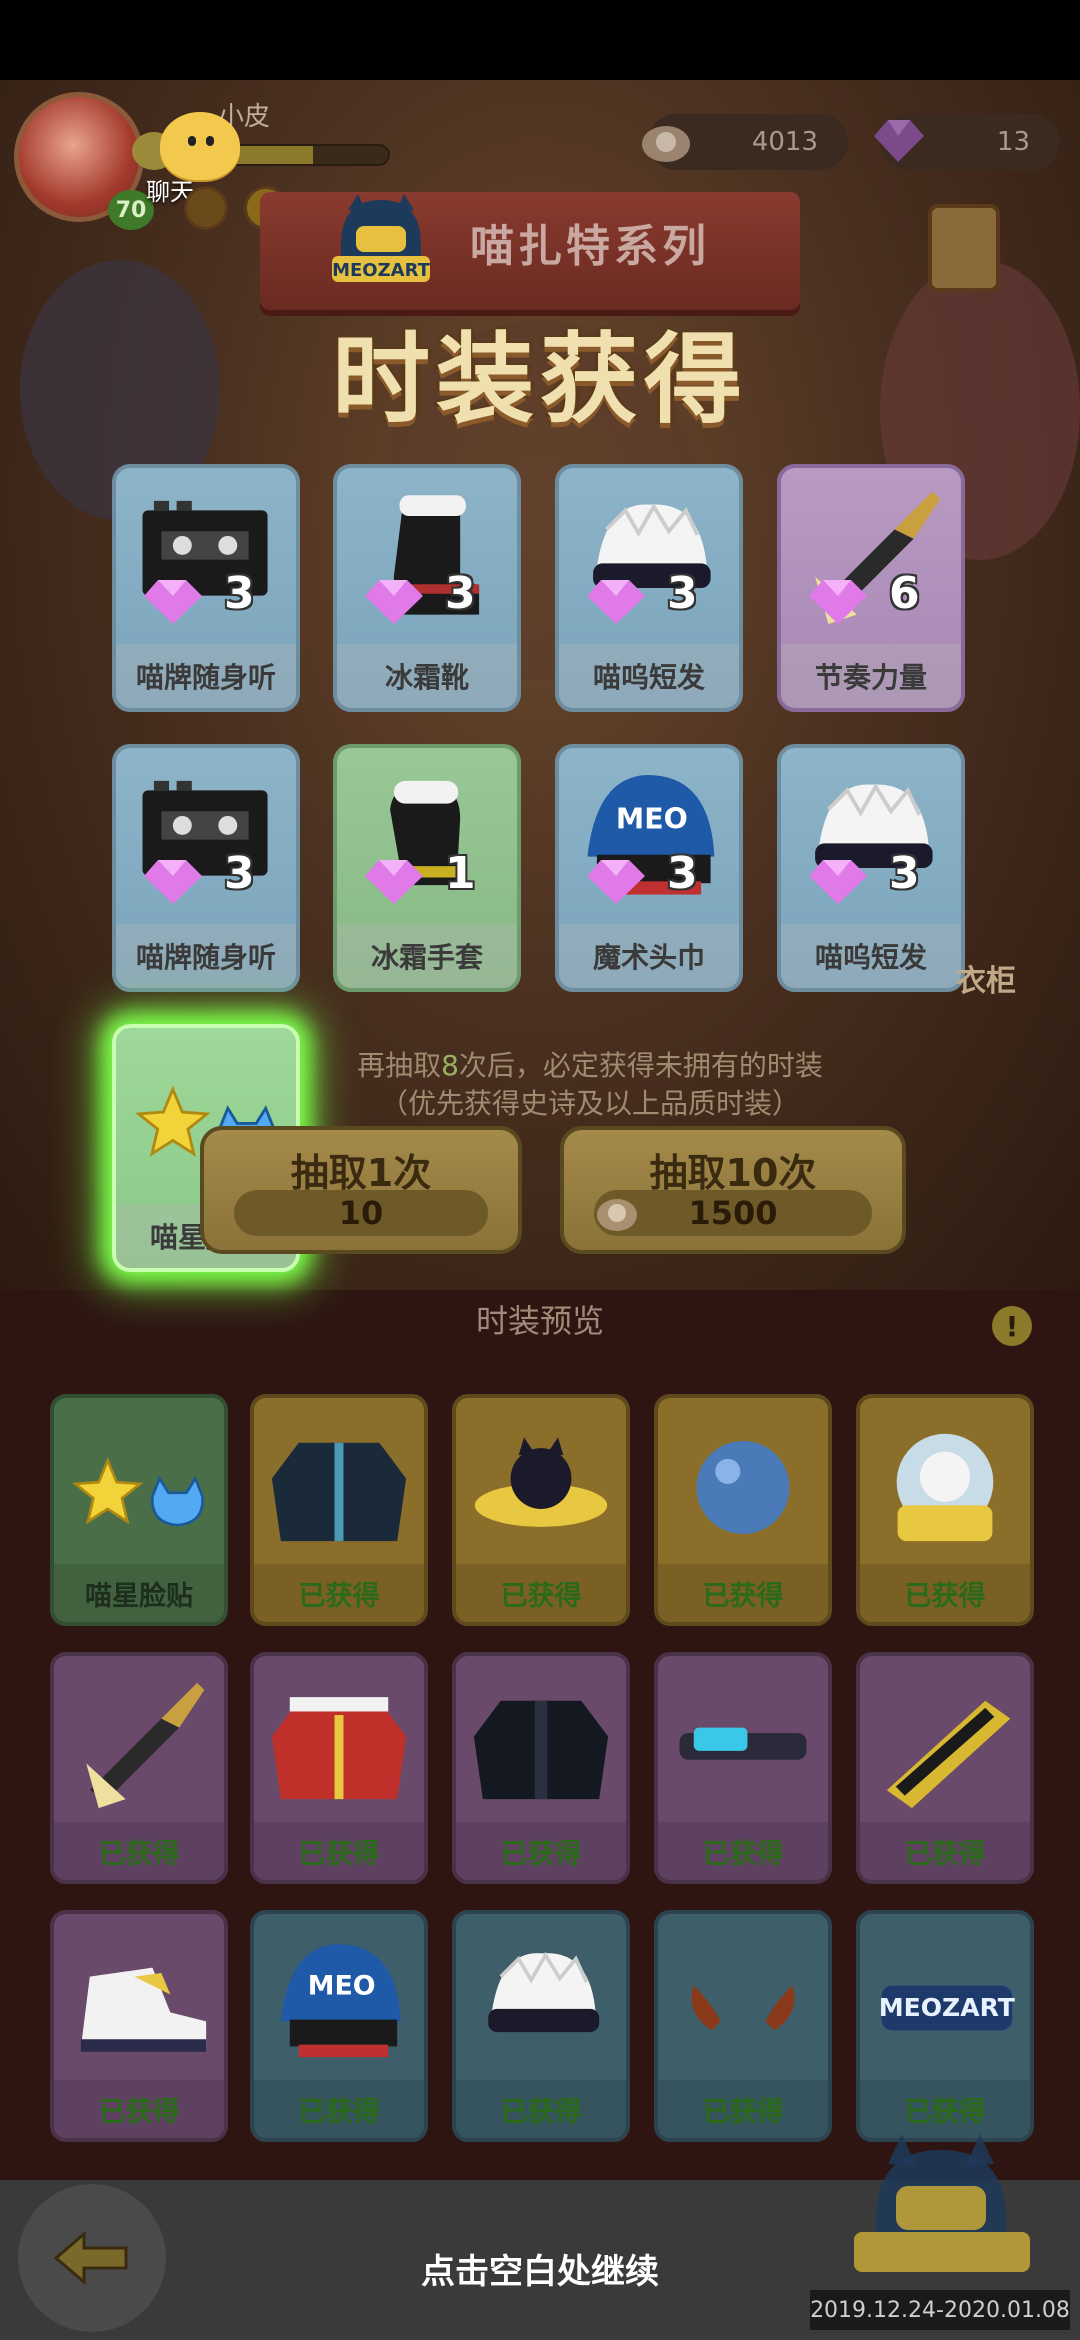 The height and width of the screenshot is (2340, 1080). I want to click on info-icon: !, so click(1012, 1326).